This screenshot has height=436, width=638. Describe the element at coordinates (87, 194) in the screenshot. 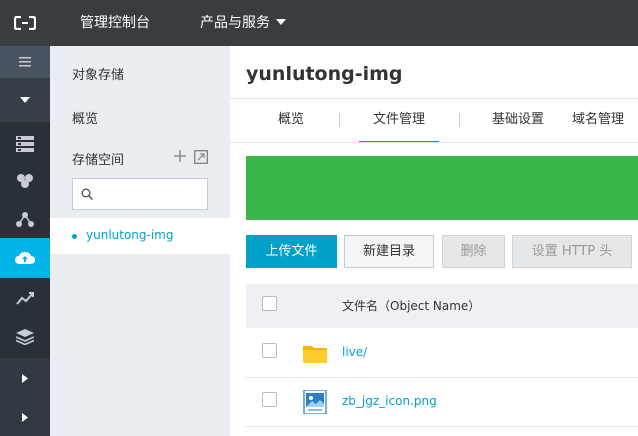

I see `search-icon` at that location.